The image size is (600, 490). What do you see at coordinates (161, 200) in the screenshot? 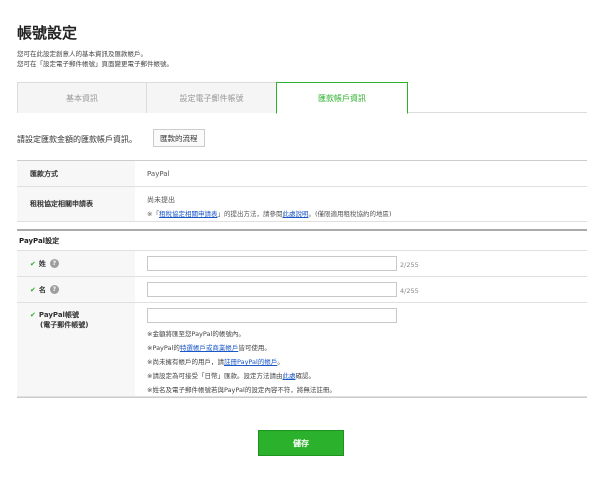
I see `tax-form-status: 尚未提出` at bounding box center [161, 200].